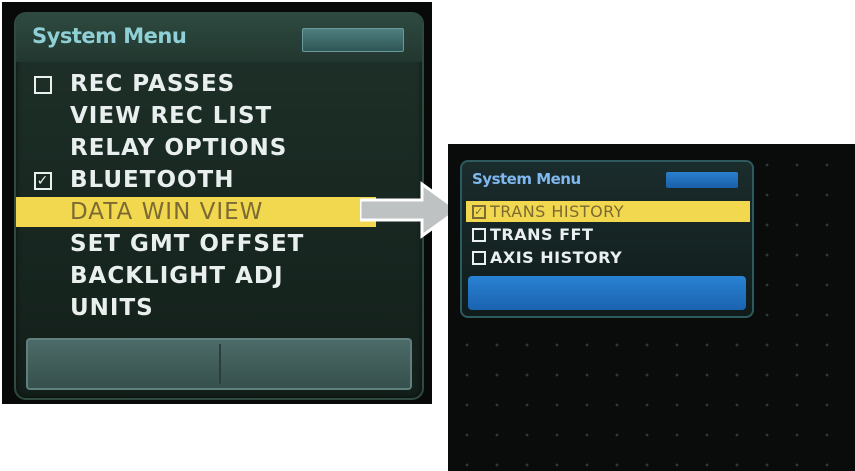 The width and height of the screenshot is (855, 471). What do you see at coordinates (179, 148) in the screenshot?
I see `menu-item-label: RELAY OPTIONS` at bounding box center [179, 148].